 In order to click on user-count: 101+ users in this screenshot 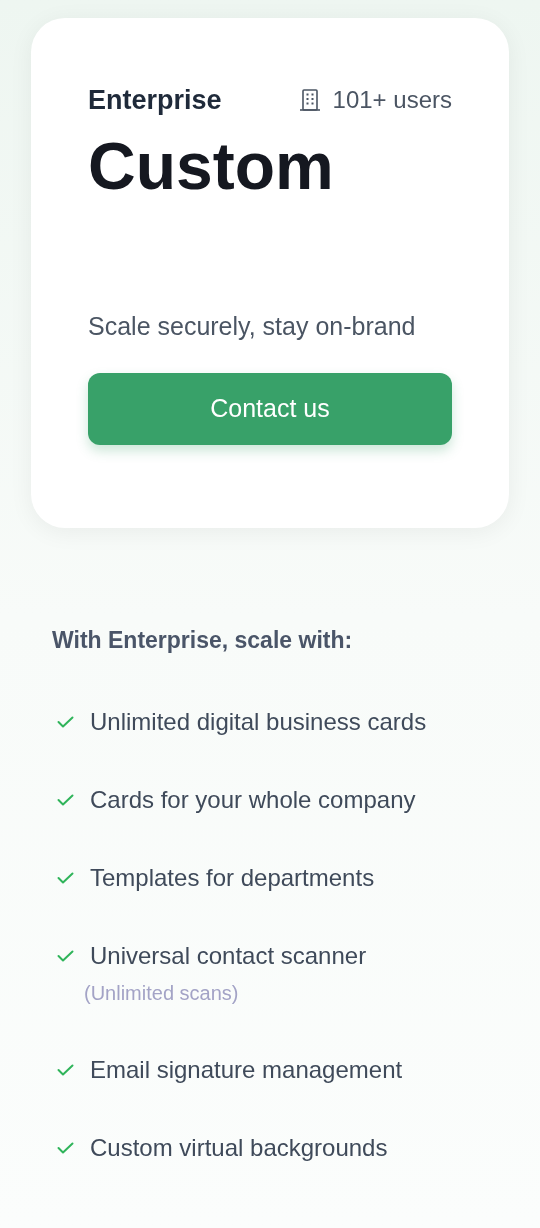, I will do `click(392, 100)`.